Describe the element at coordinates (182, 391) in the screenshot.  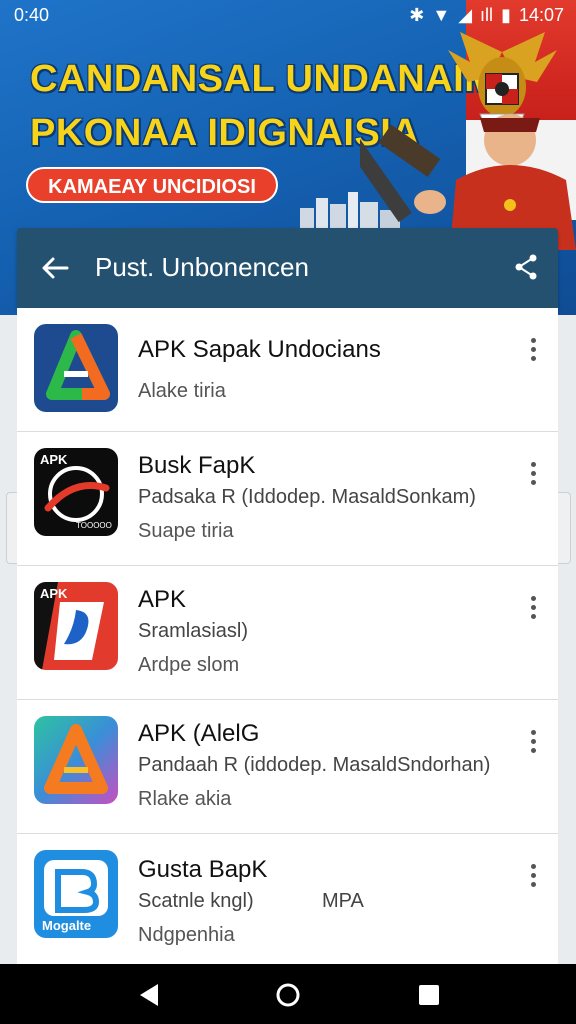
I see `app-meta: Alake tiria` at that location.